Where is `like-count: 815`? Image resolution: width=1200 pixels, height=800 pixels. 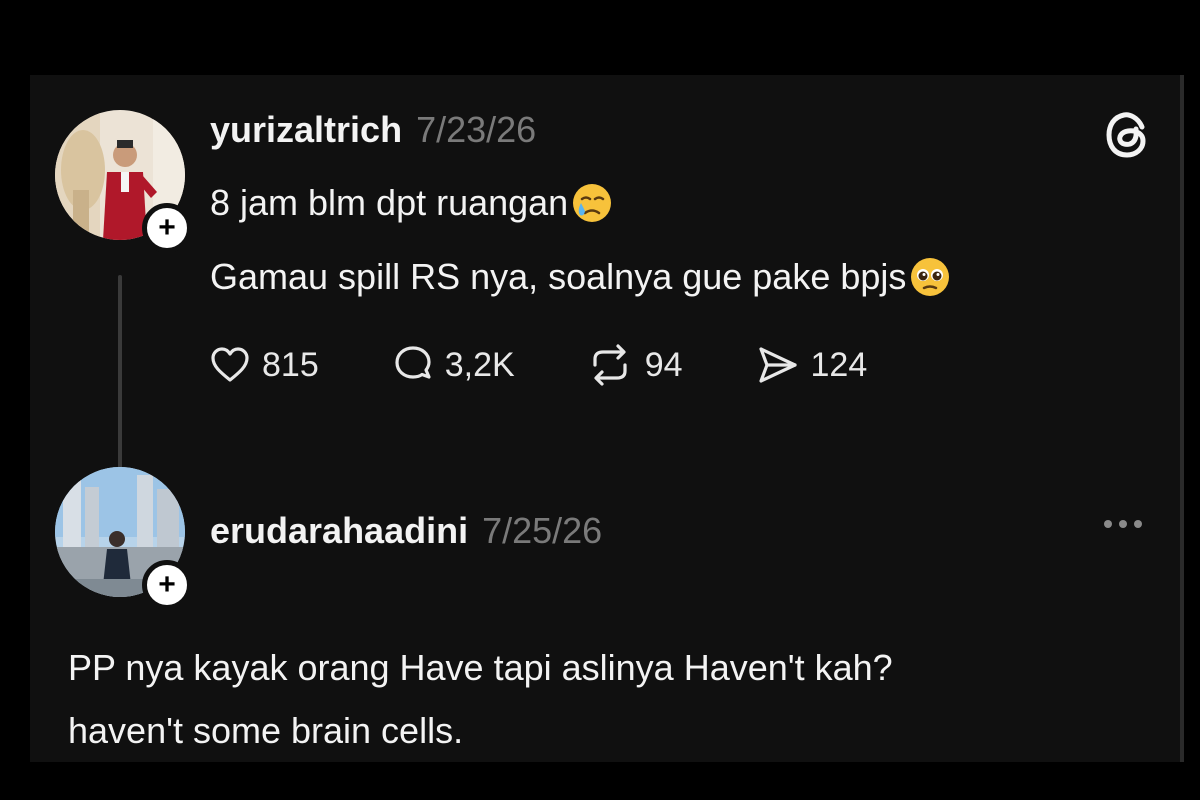 like-count: 815 is located at coordinates (290, 364).